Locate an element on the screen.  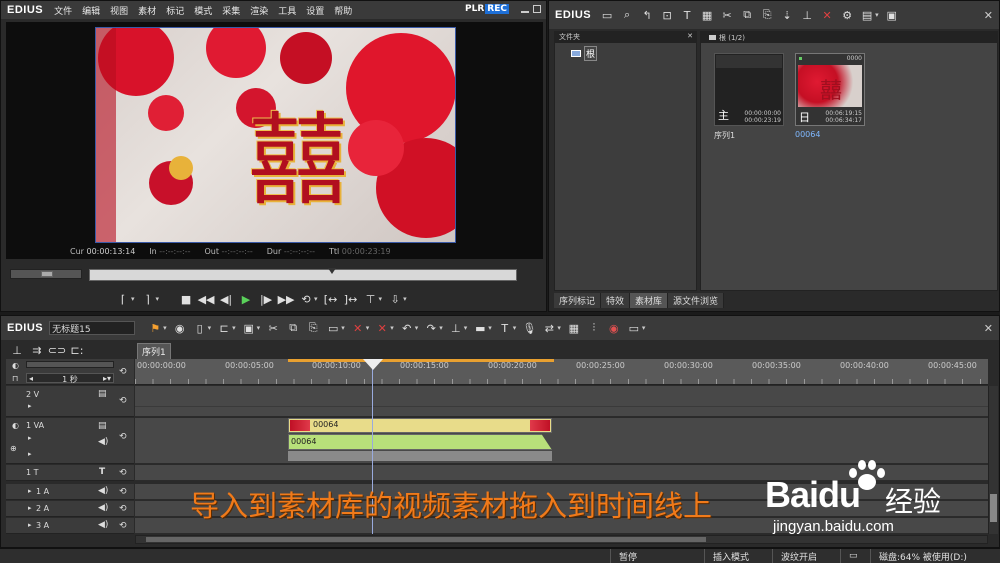
properties-icon: ⚙ is located at coordinates (847, 15).